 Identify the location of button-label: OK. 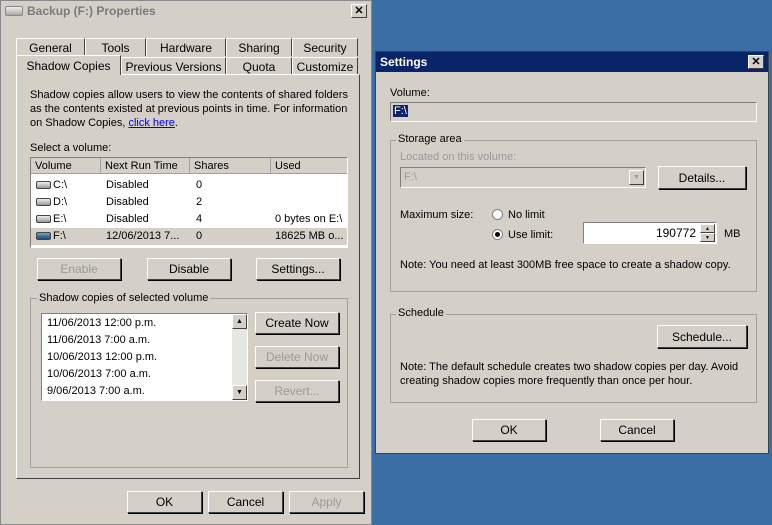
(509, 430).